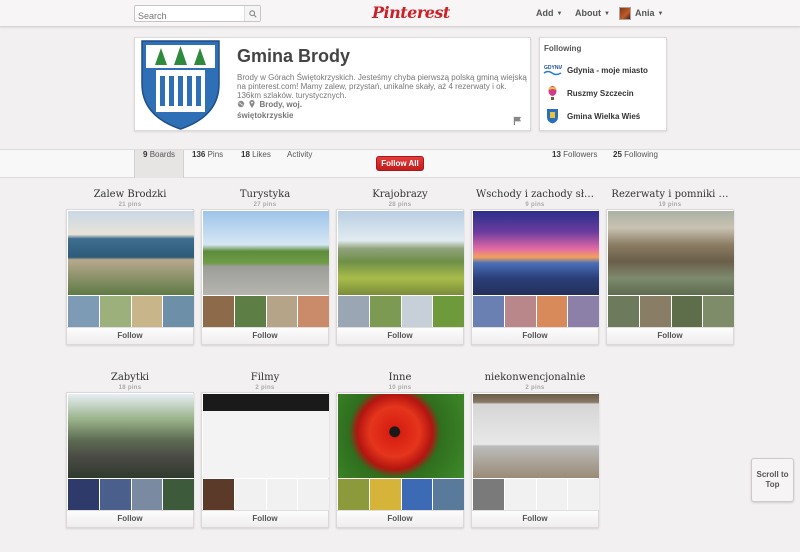  I want to click on tab-followers: 13 Followers, so click(574, 164).